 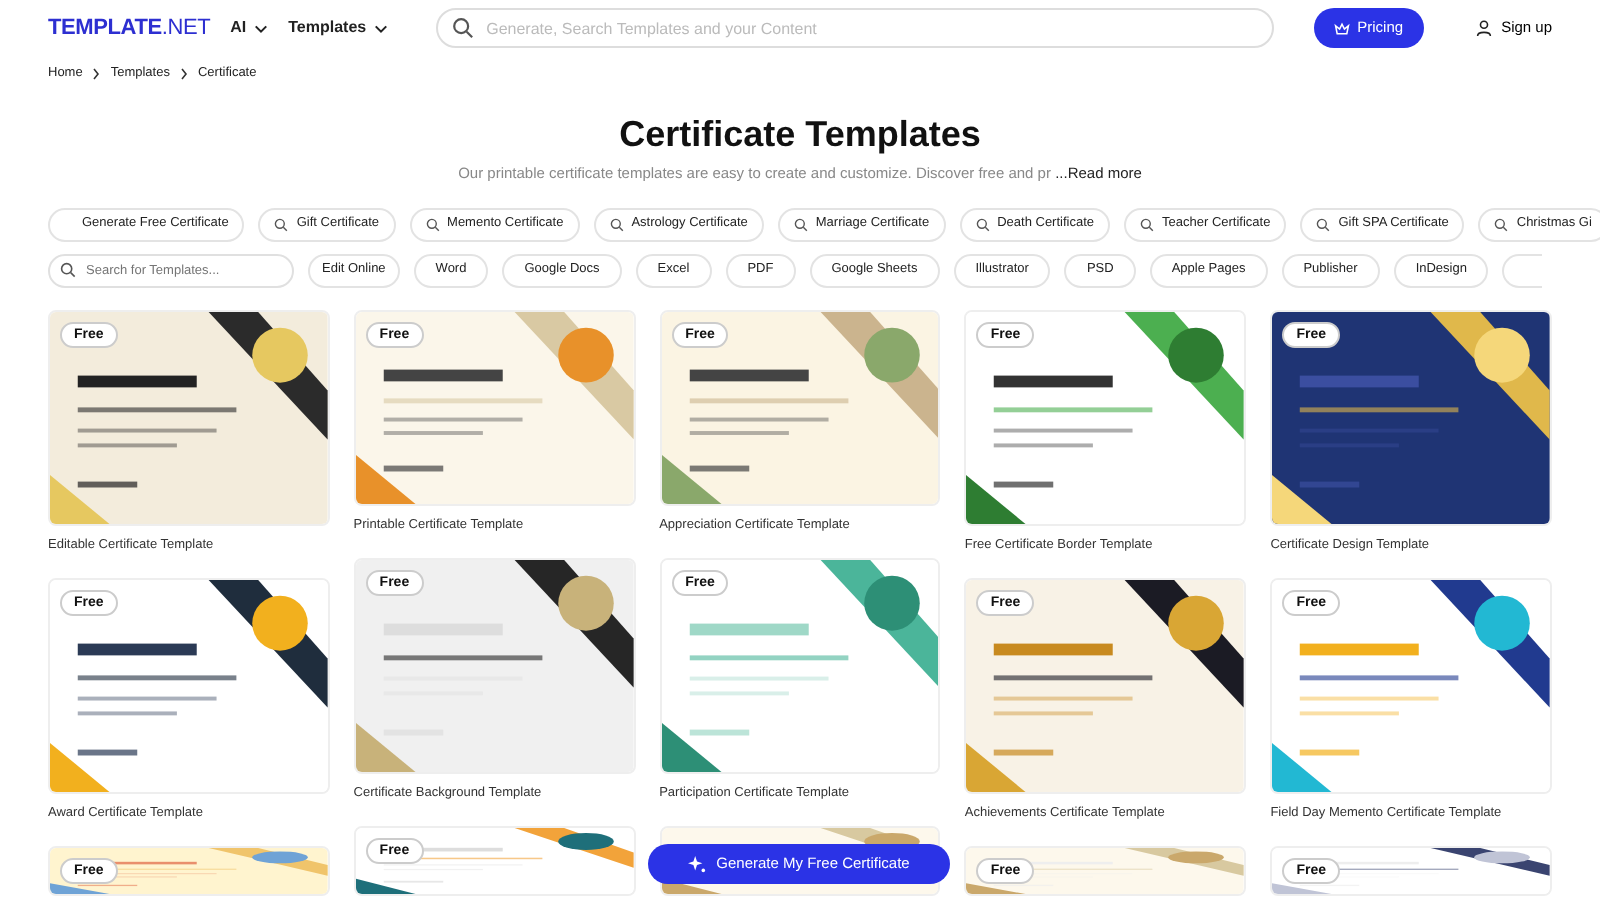 I want to click on filter-chip, so click(x=1522, y=270).